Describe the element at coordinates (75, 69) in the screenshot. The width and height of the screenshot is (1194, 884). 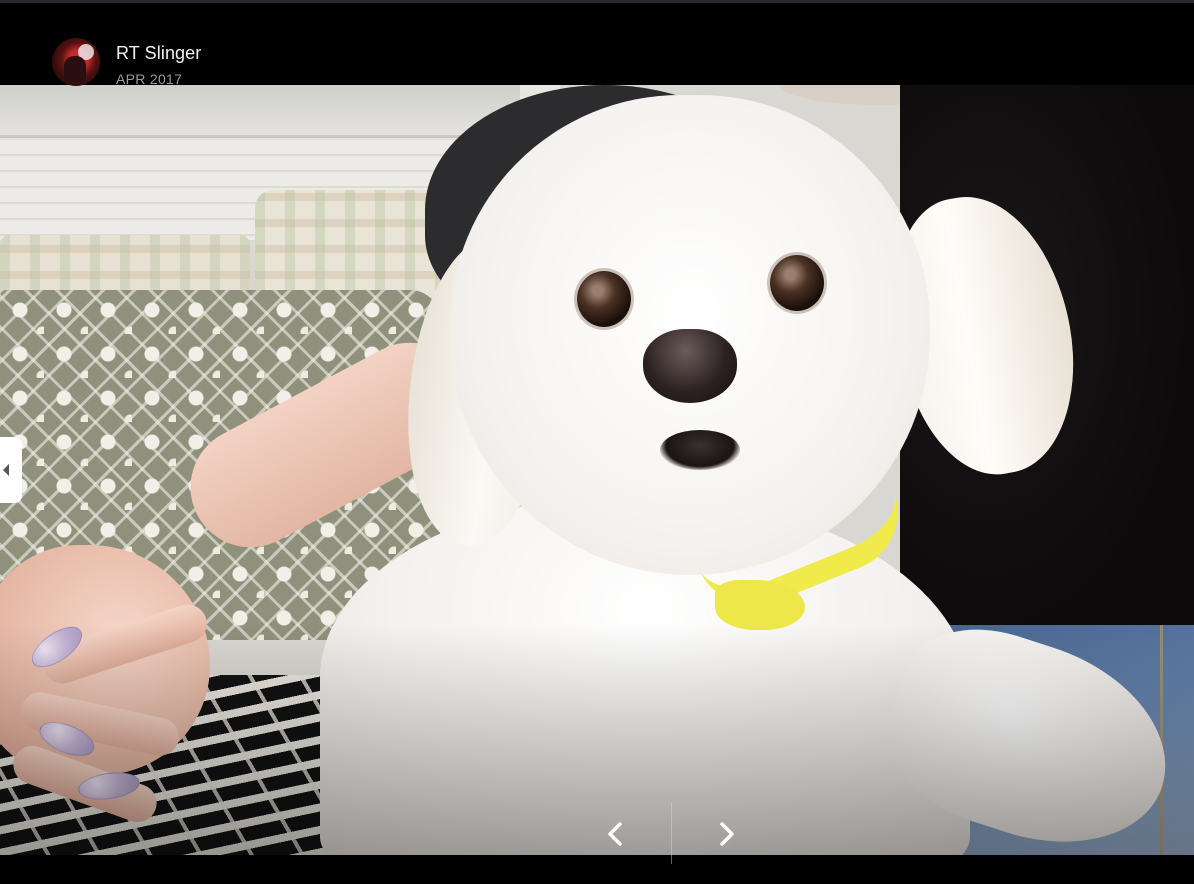
I see `avatar-figure` at that location.